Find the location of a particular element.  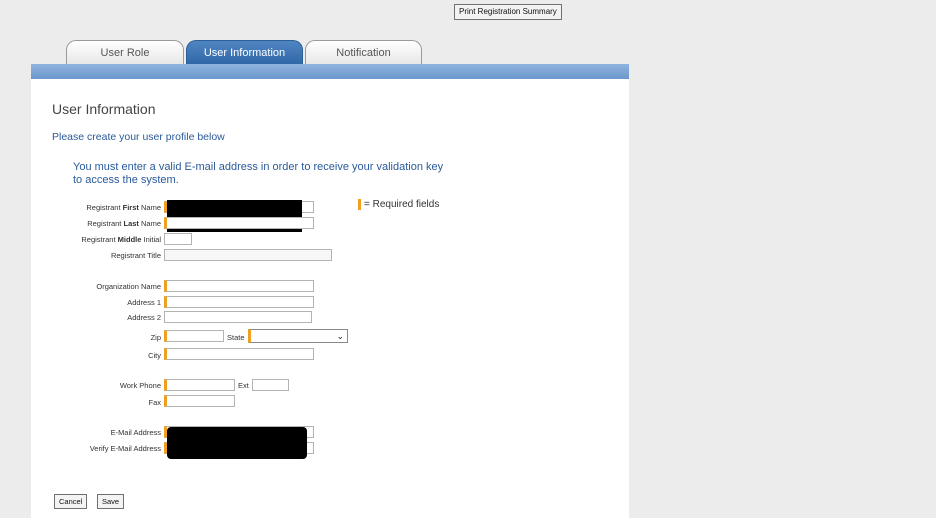

required-legend: = Required fields is located at coordinates (402, 204).